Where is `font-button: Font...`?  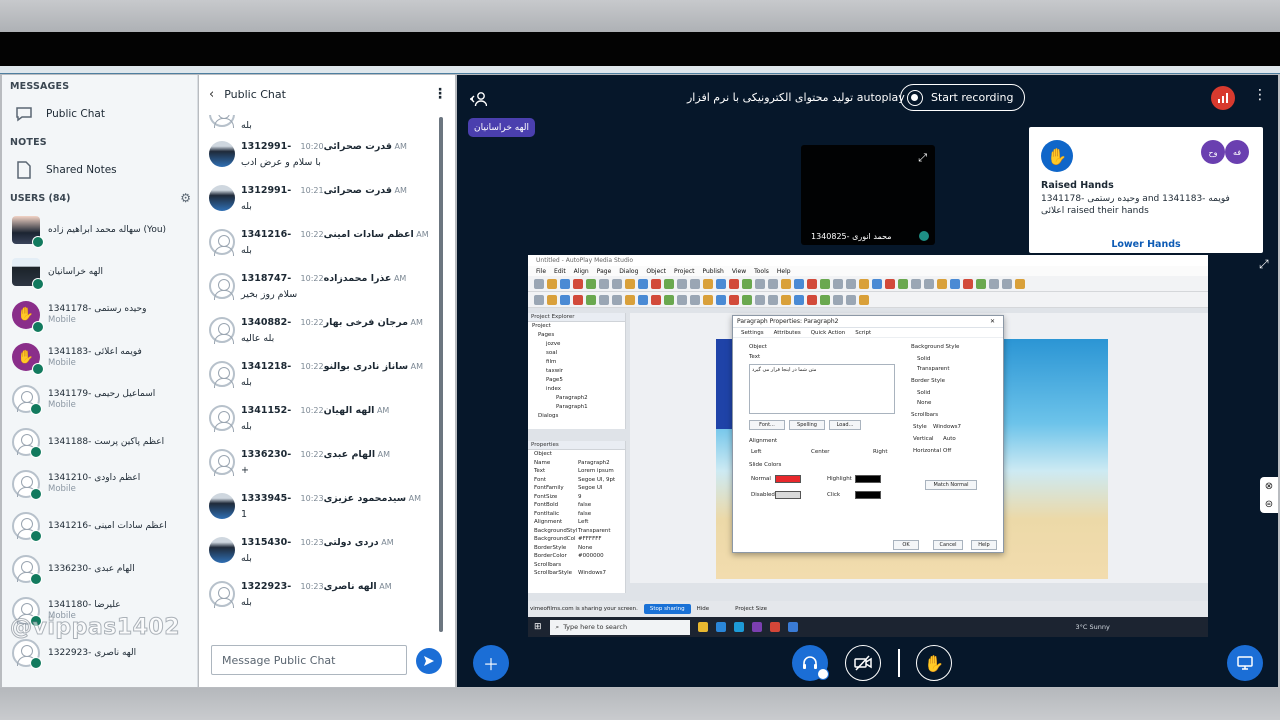
font-button: Font... is located at coordinates (767, 425).